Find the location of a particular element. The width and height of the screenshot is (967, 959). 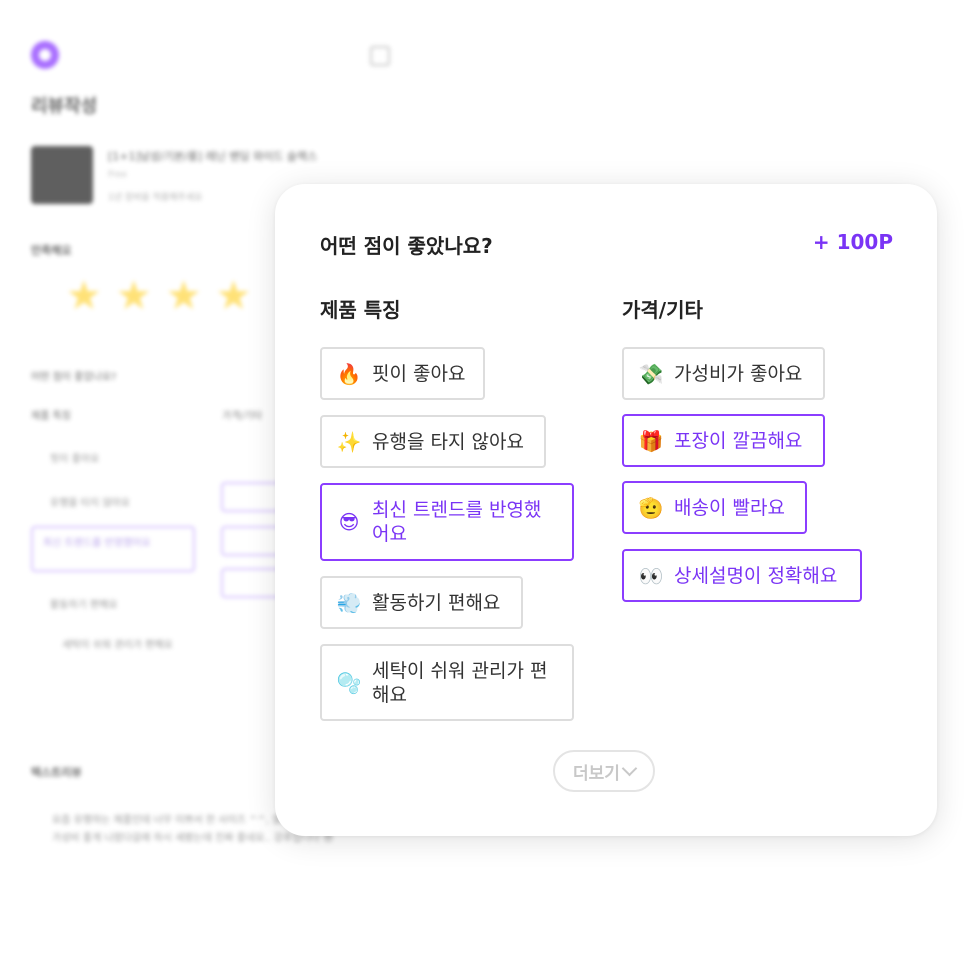

rating-stars-icon: ★★★★ is located at coordinates (166, 296).